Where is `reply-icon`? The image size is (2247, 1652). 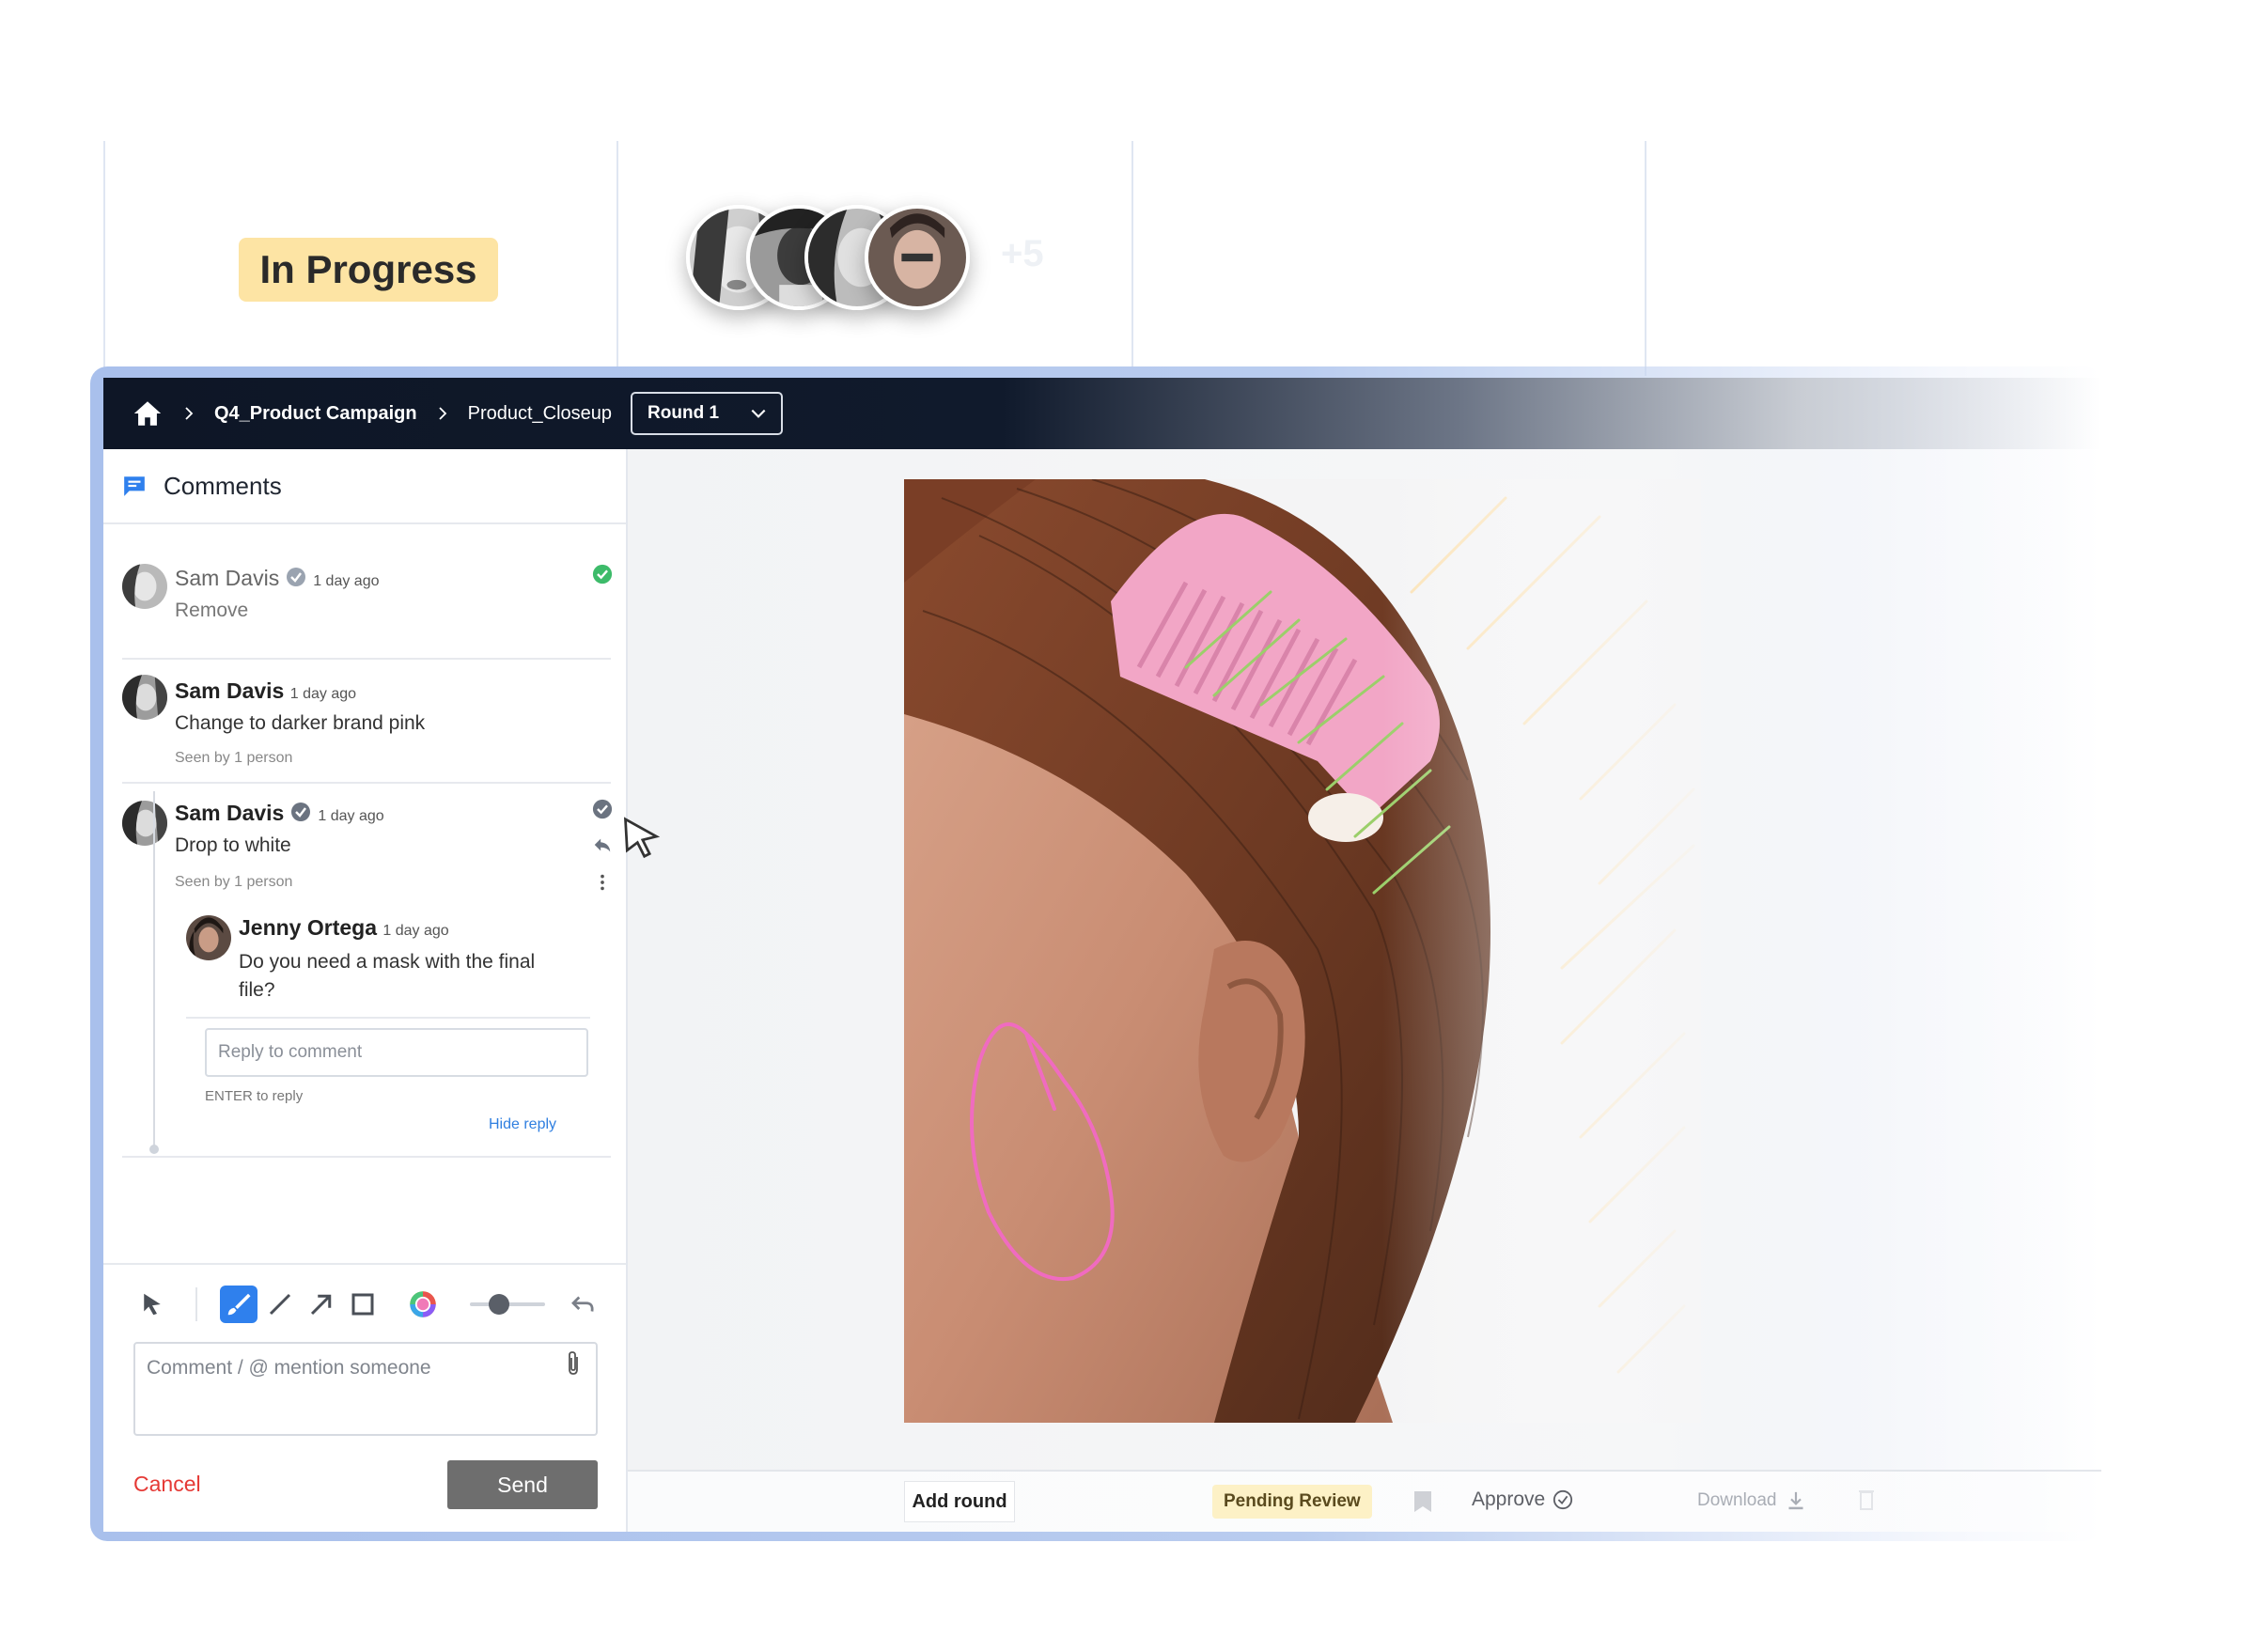 reply-icon is located at coordinates (602, 844).